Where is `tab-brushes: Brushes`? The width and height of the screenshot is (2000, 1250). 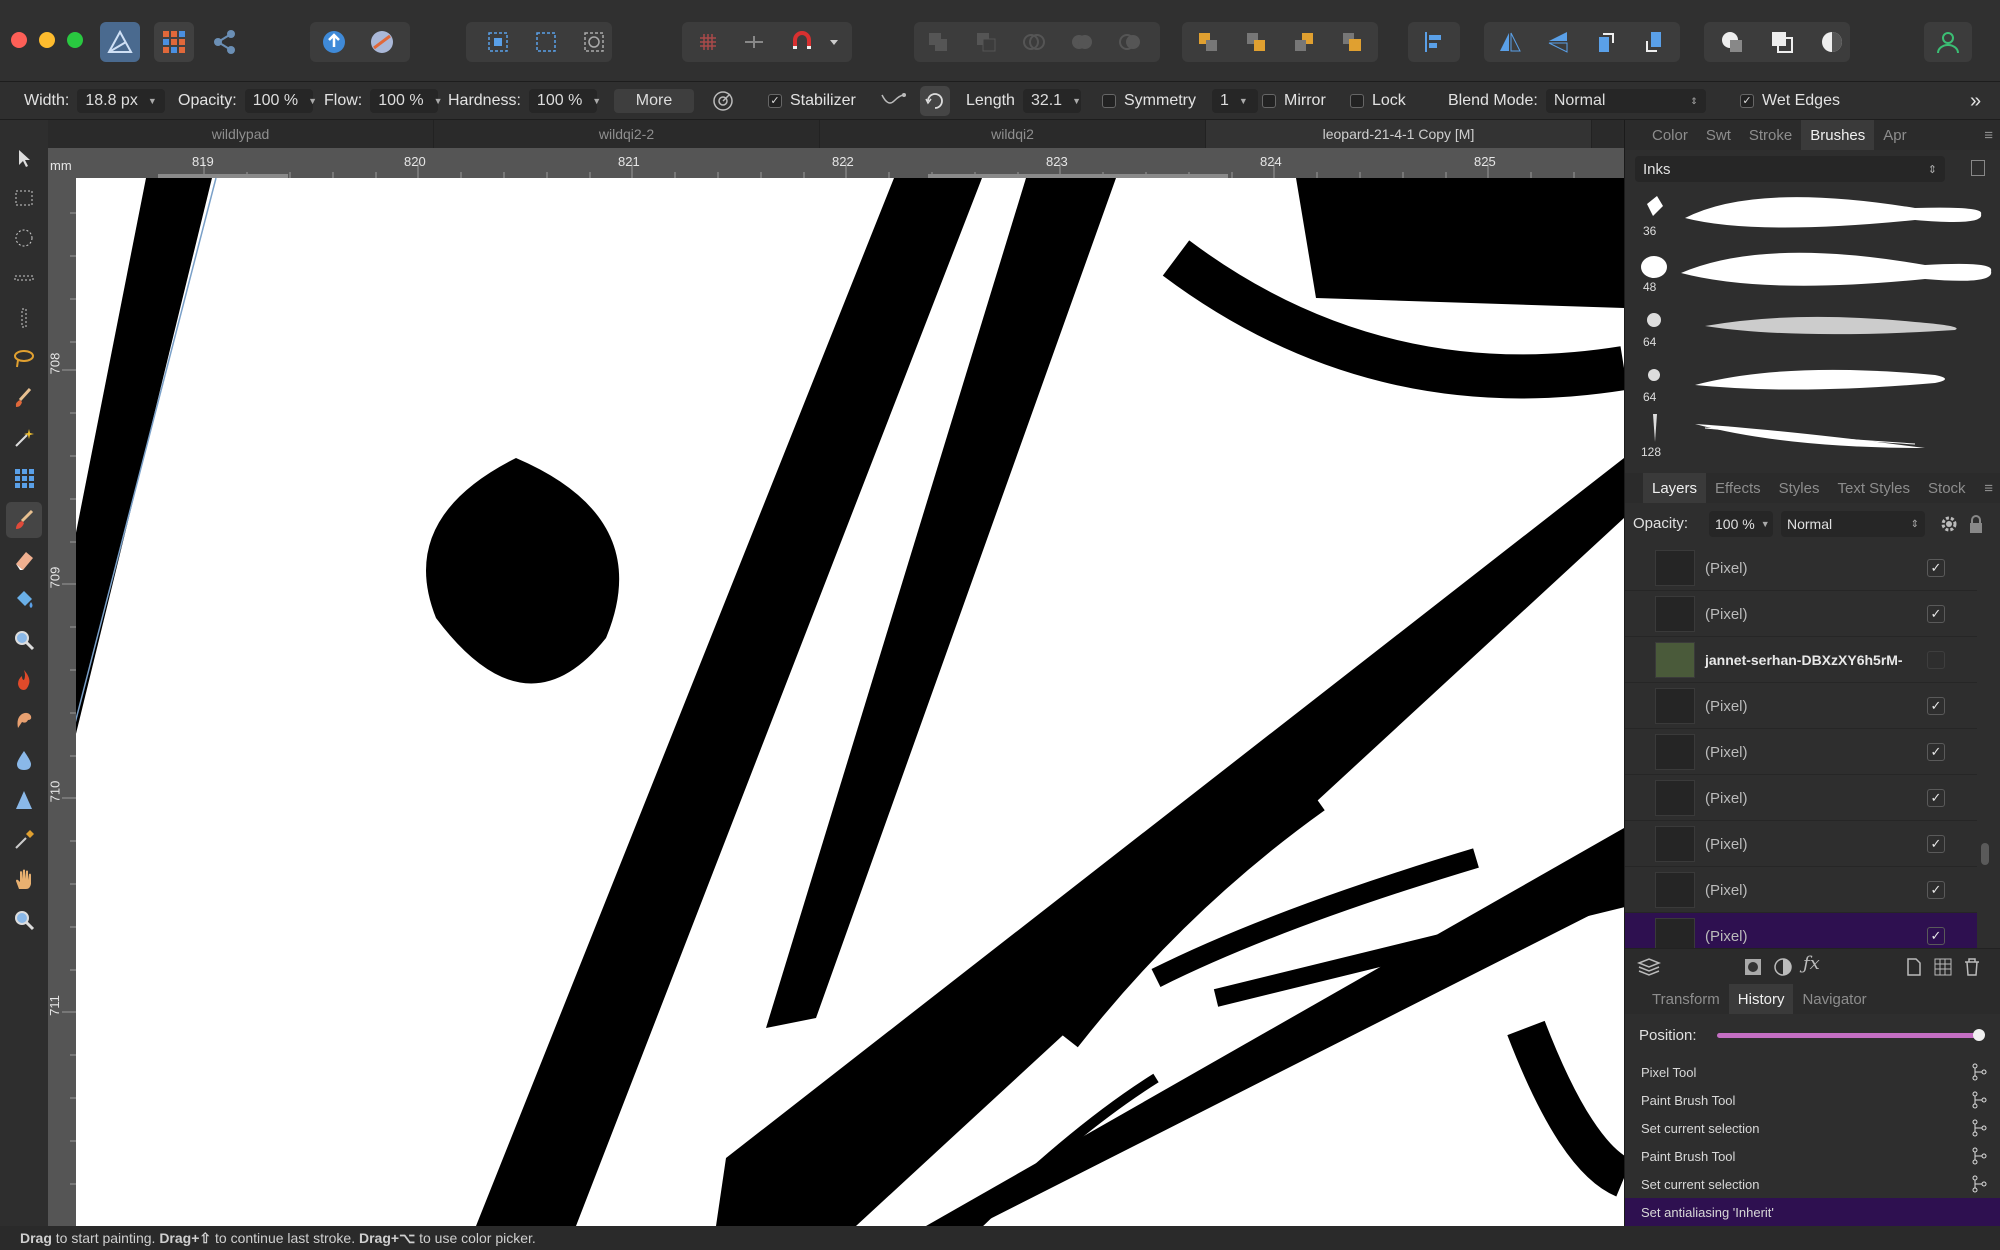 tab-brushes: Brushes is located at coordinates (1838, 135).